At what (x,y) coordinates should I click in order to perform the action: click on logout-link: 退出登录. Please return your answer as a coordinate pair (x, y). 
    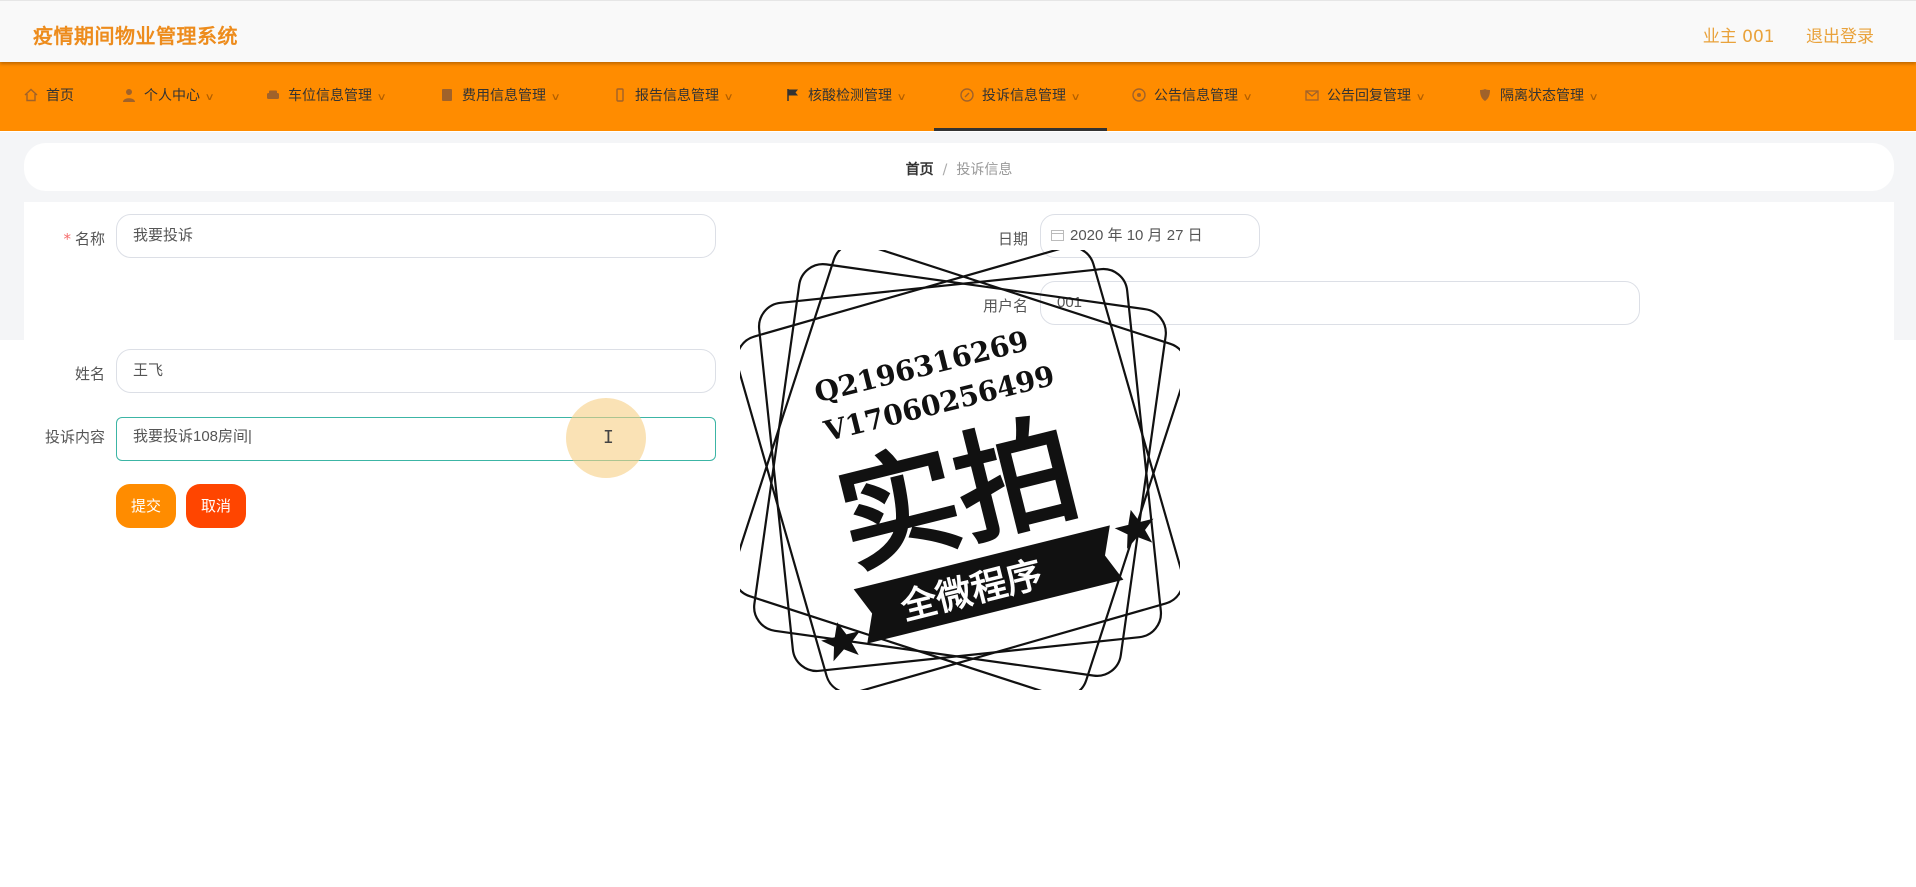
    Looking at the image, I should click on (1840, 37).